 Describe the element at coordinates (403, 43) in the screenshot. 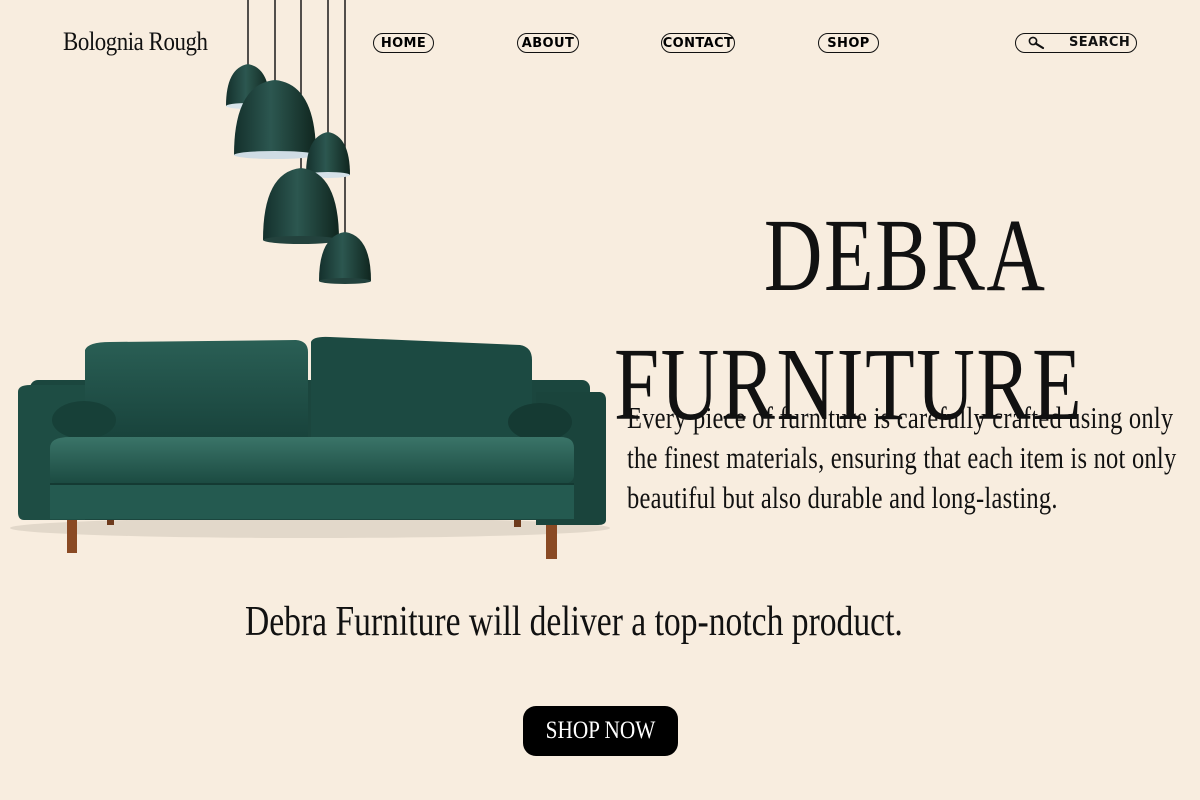

I see `nav-home: HOME` at that location.